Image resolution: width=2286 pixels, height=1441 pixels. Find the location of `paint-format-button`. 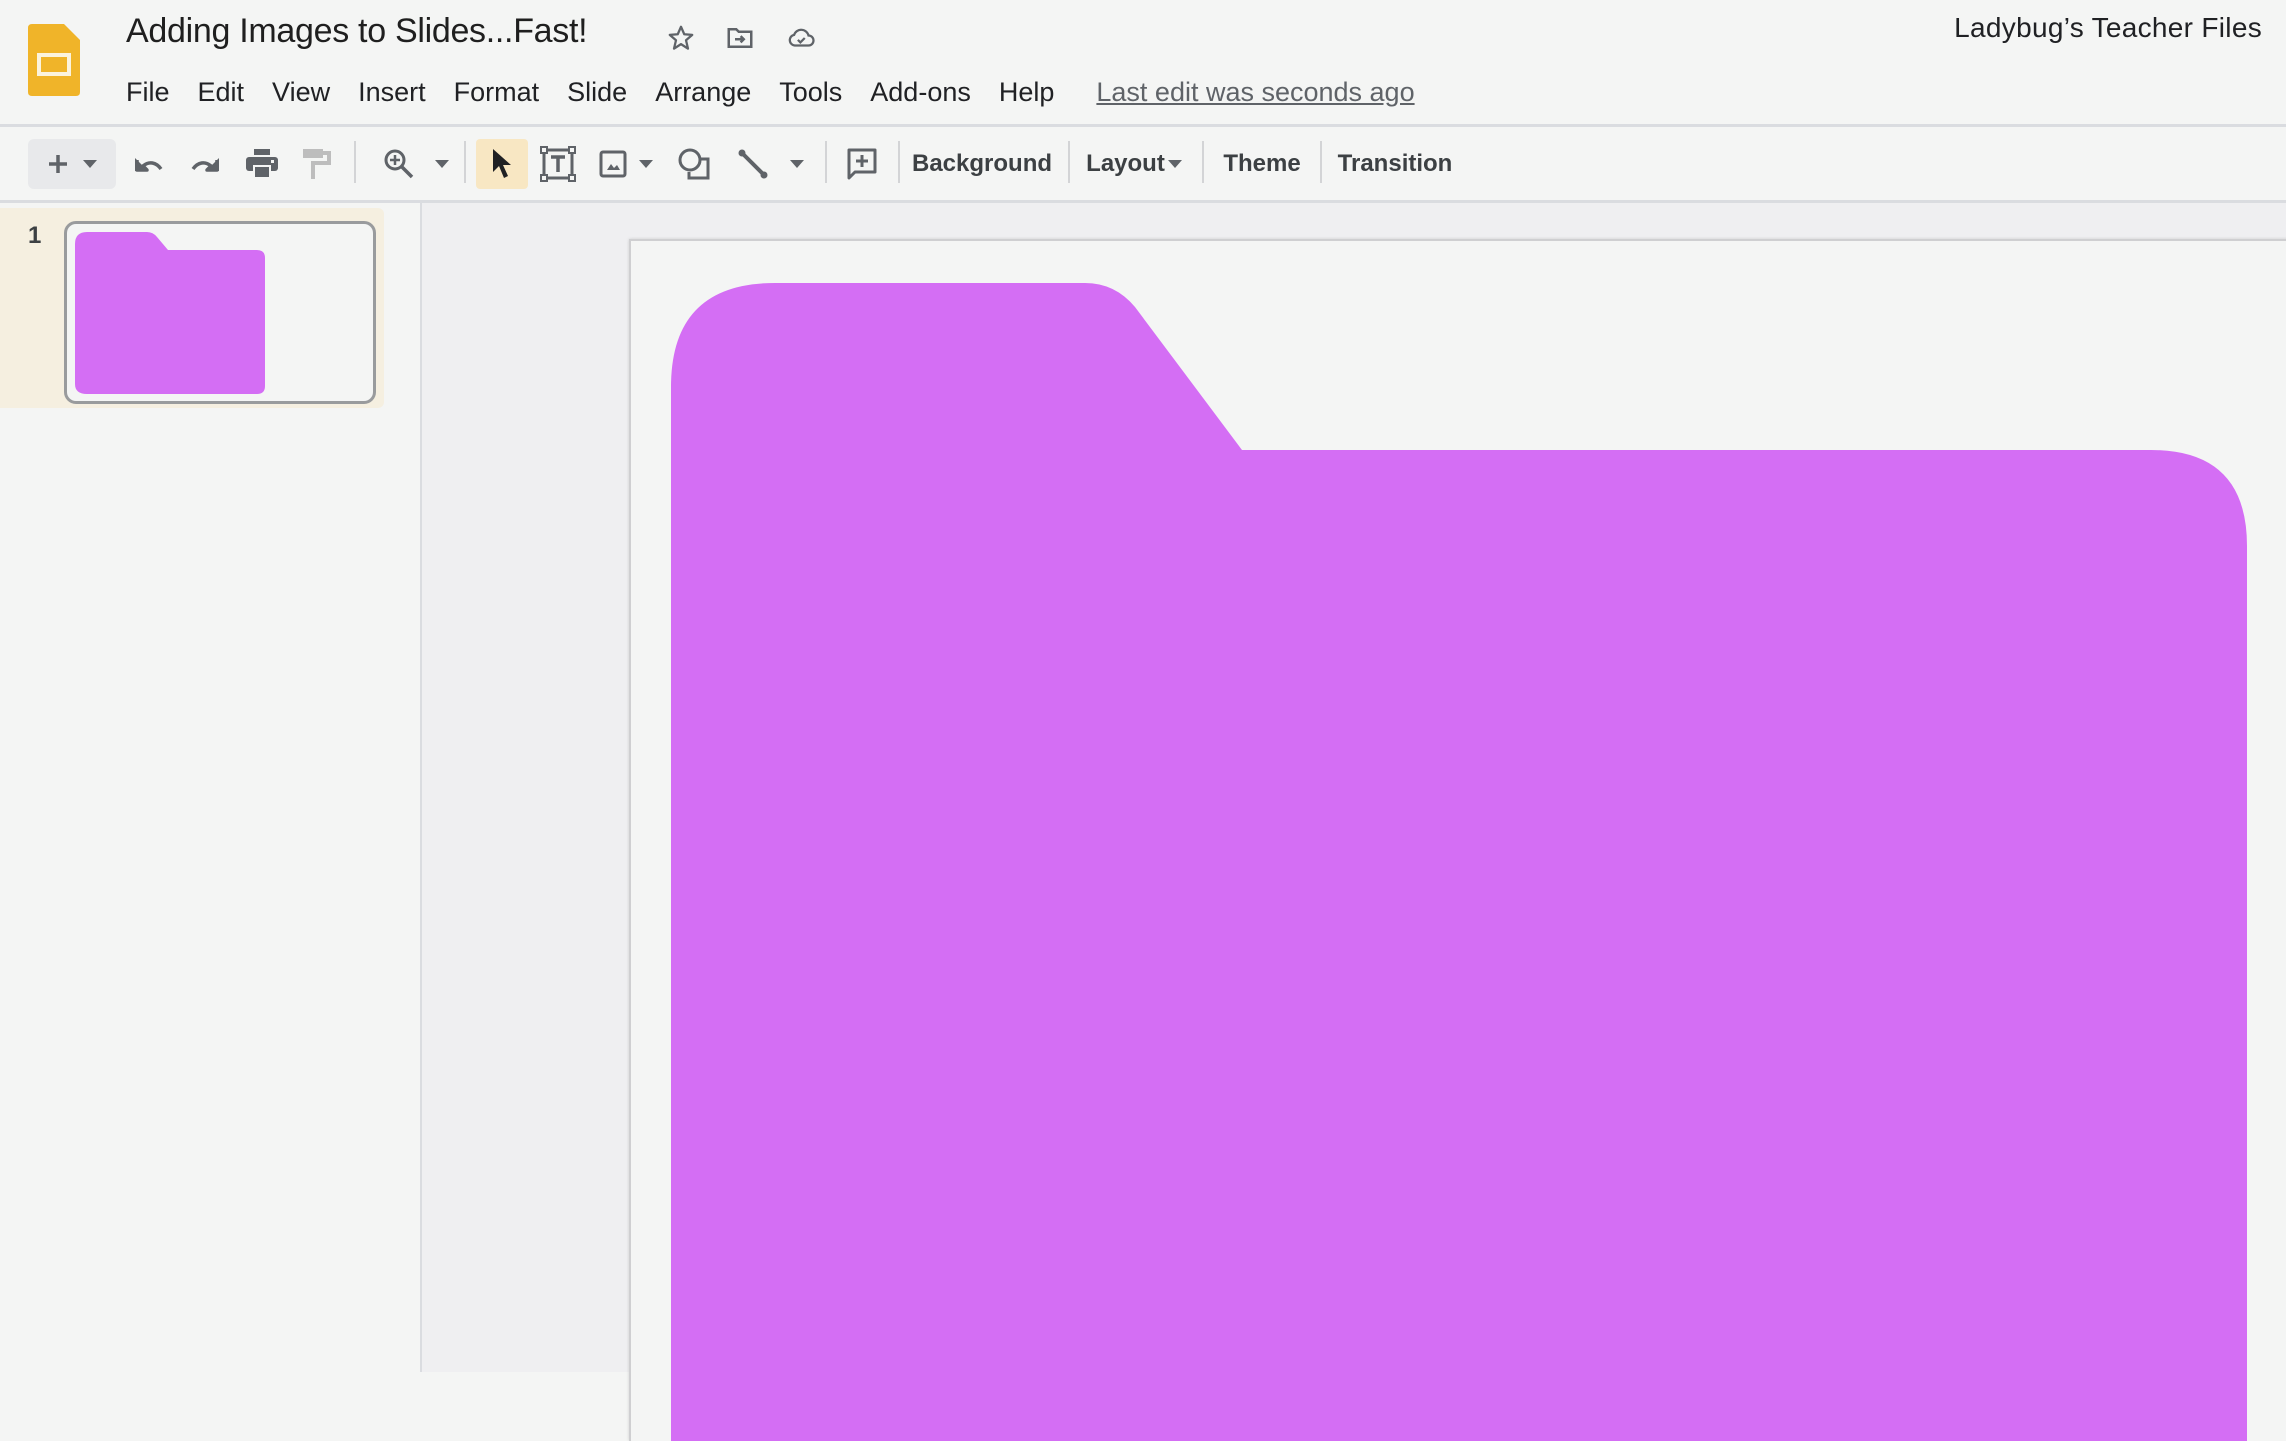

paint-format-button is located at coordinates (317, 164).